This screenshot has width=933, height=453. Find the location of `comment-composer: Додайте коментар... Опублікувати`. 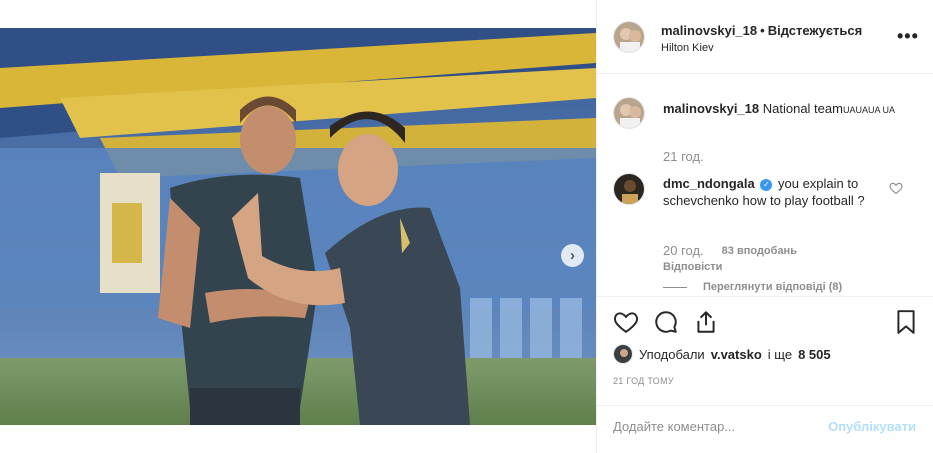

comment-composer: Додайте коментар... Опублікувати is located at coordinates (765, 429).